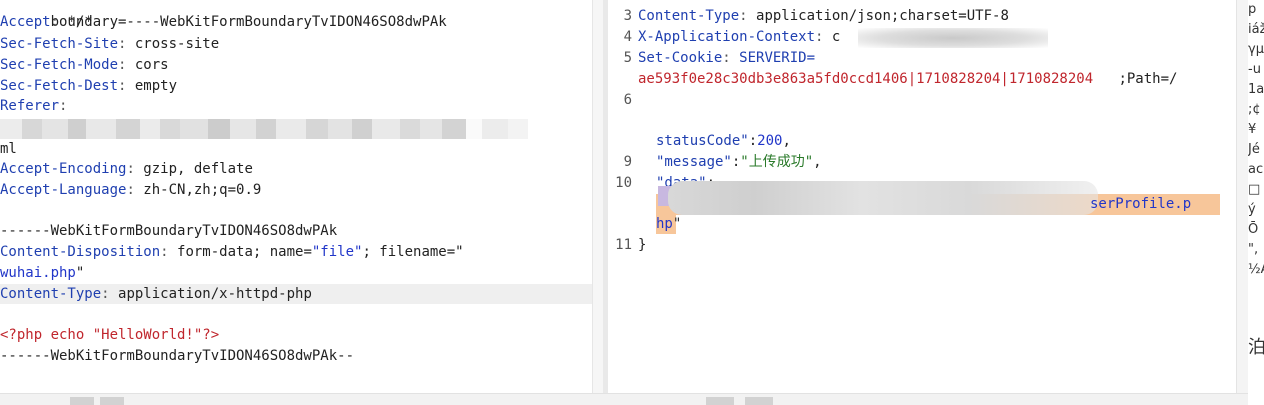 Image resolution: width=1264 pixels, height=405 pixels. Describe the element at coordinates (1253, 229) in the screenshot. I see `inspector-glyph: Ō` at that location.